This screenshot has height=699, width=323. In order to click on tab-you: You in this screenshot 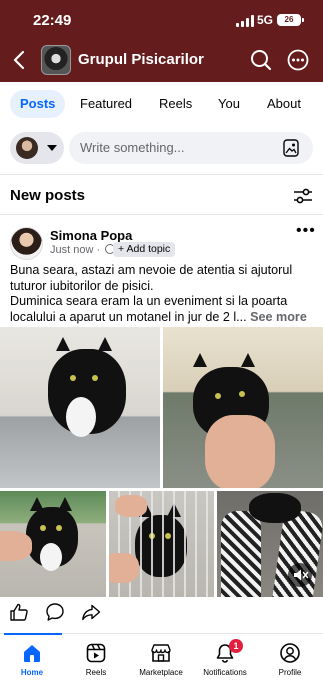, I will do `click(229, 104)`.